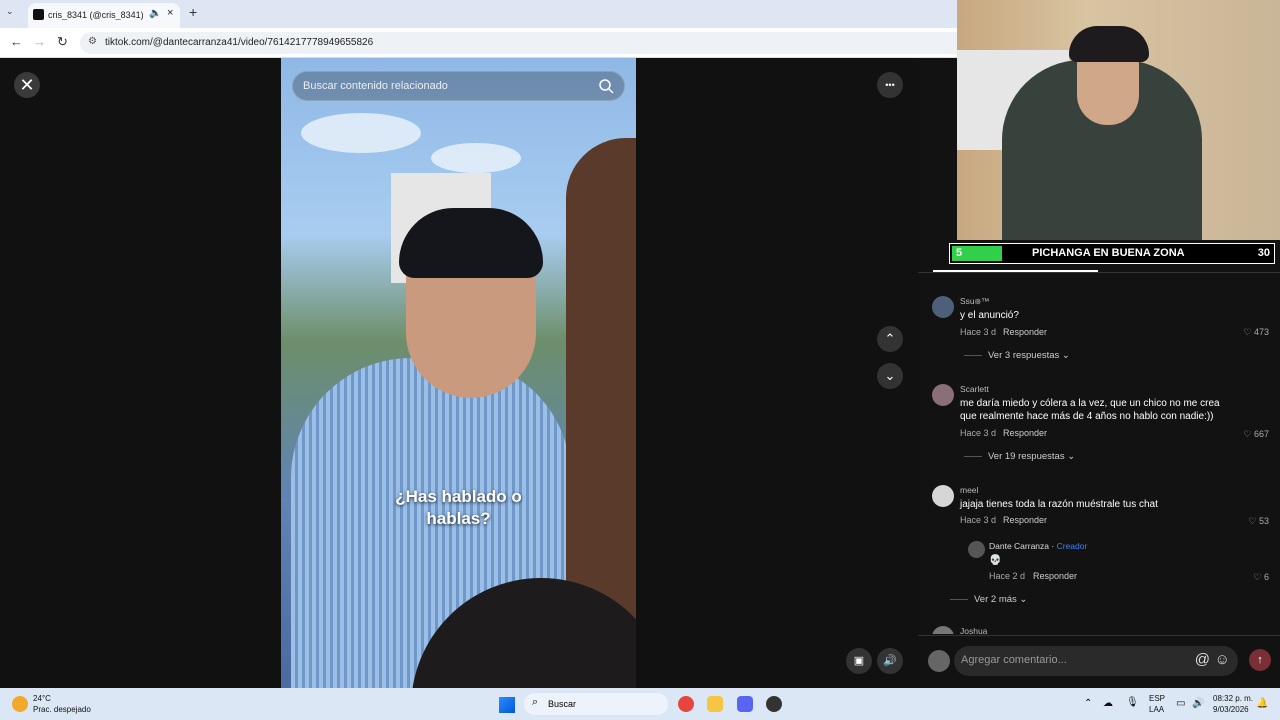 Image resolution: width=1280 pixels, height=720 pixels. Describe the element at coordinates (1266, 577) in the screenshot. I see `like-number: 6` at that location.